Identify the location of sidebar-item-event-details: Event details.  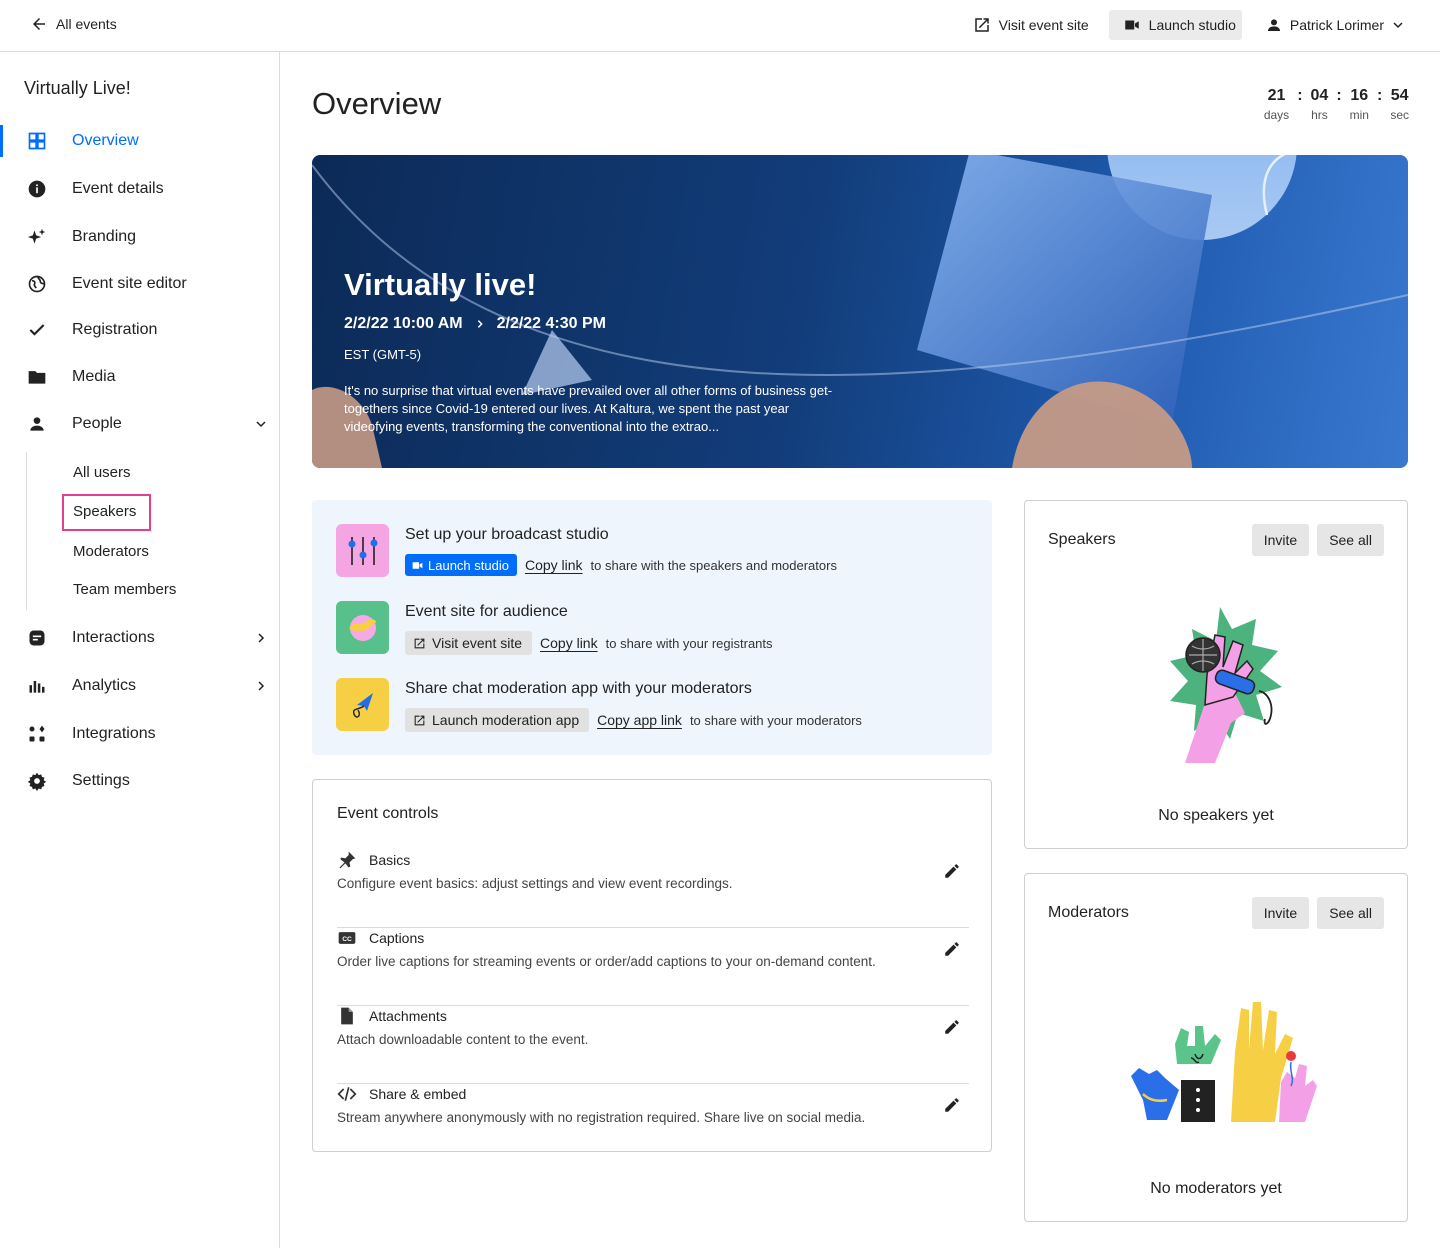
(139, 189).